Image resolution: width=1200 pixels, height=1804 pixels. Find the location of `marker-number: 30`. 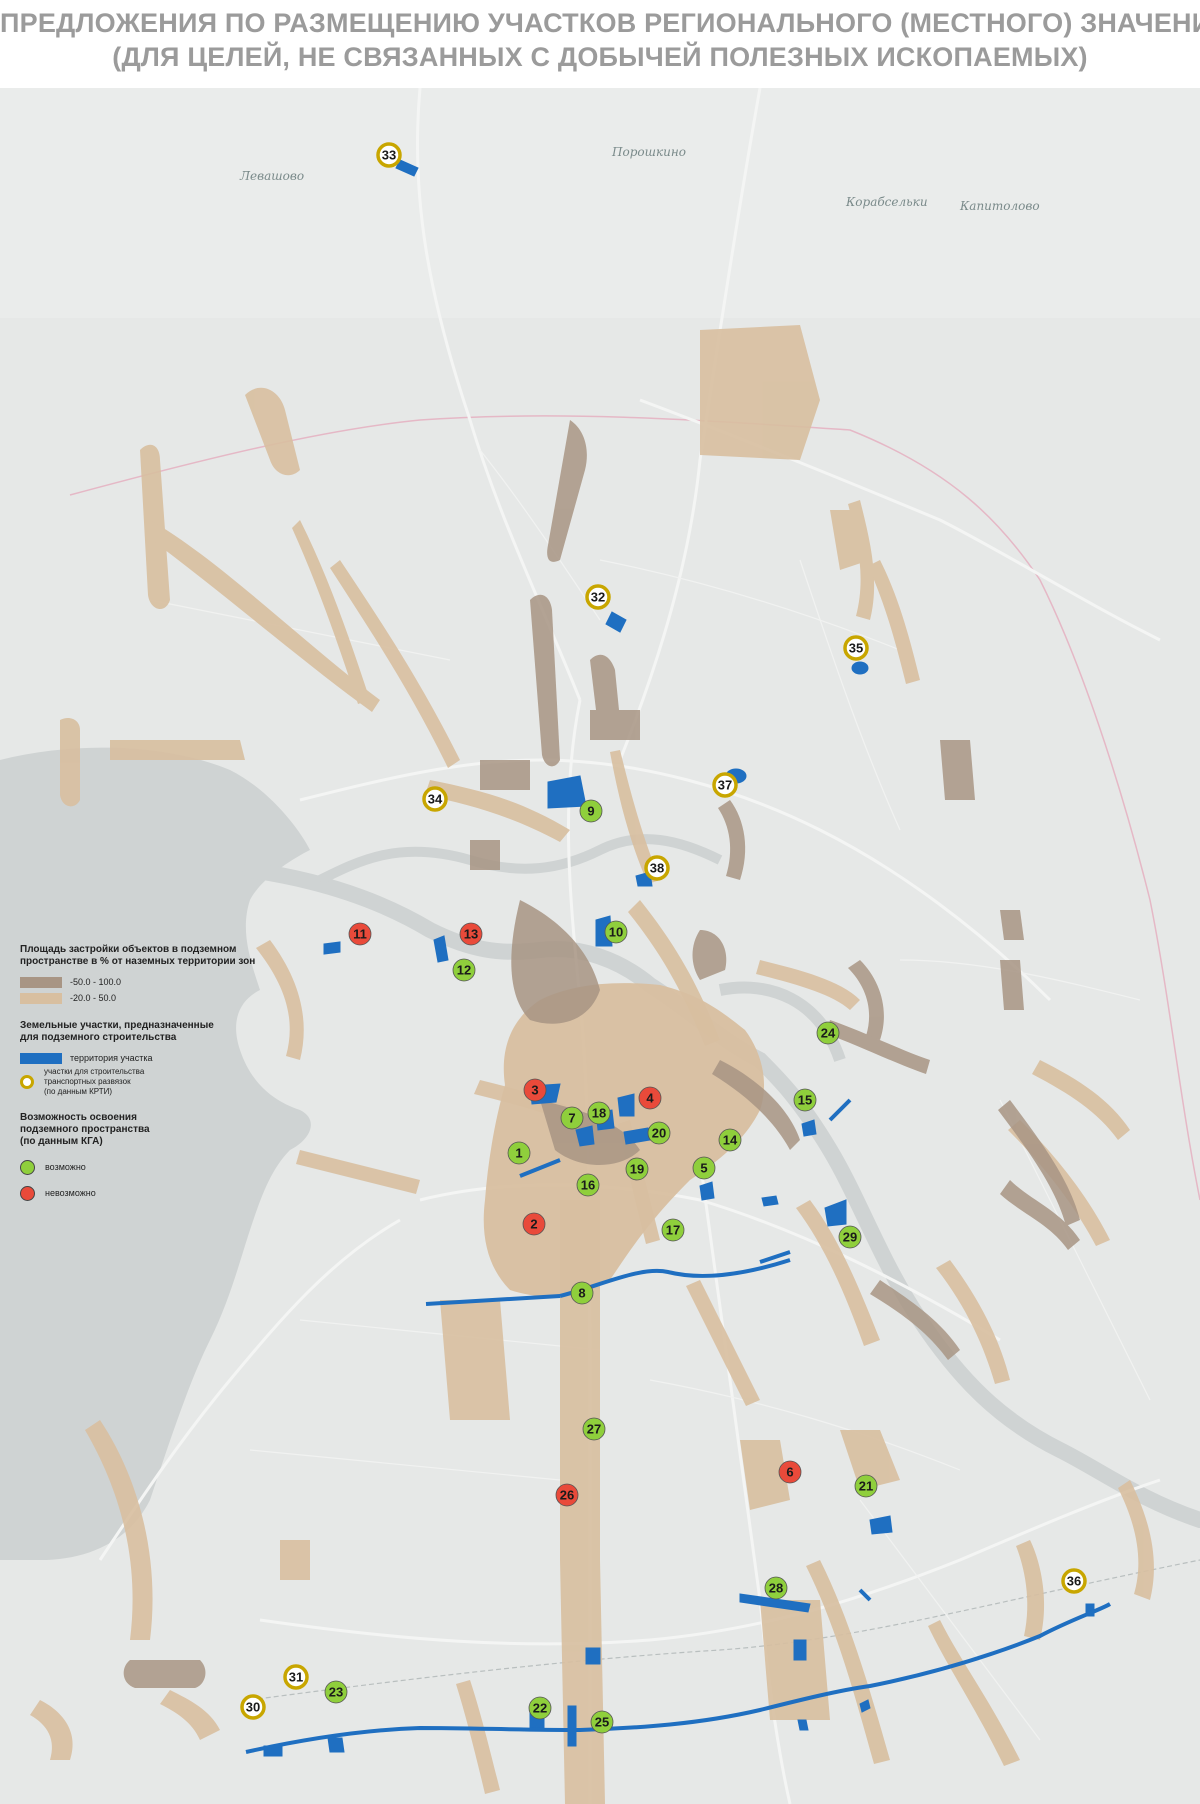

marker-number: 30 is located at coordinates (253, 1707).